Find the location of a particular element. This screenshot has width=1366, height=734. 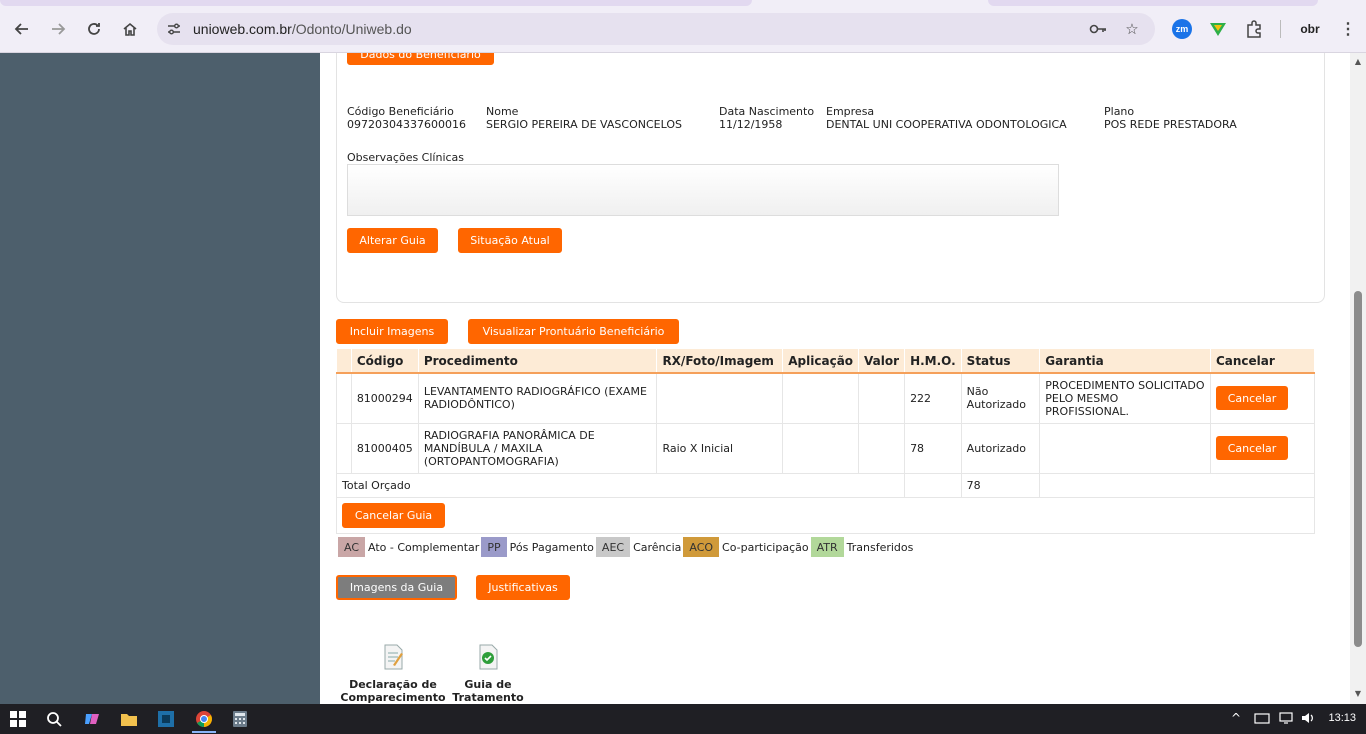

extensions-puzzle-icon is located at coordinates (1254, 29).